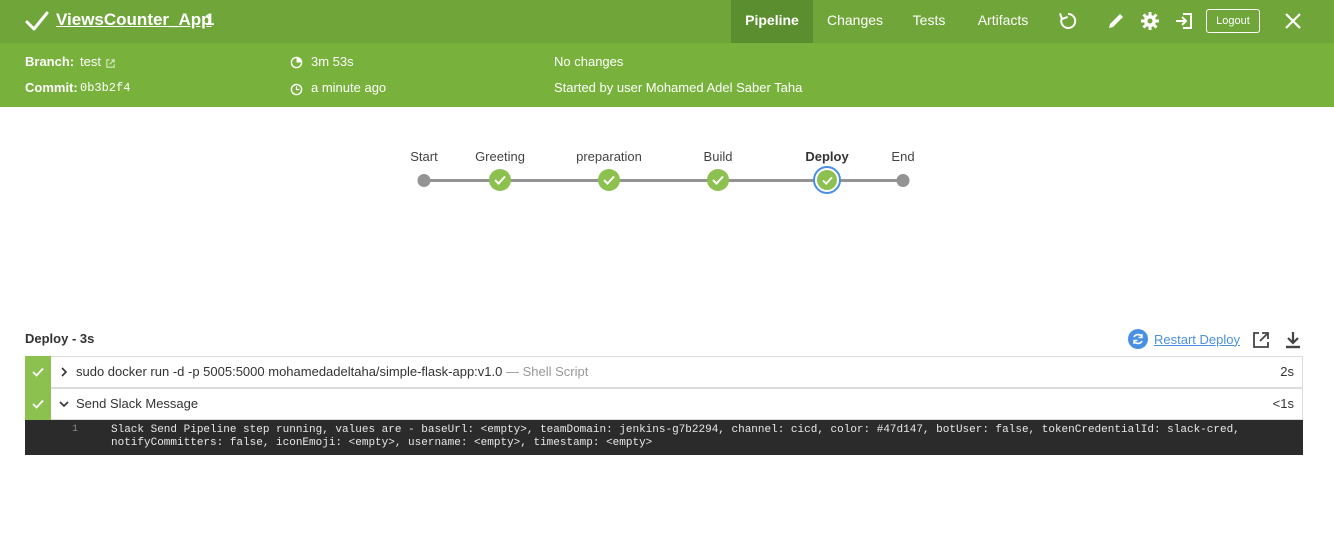 This screenshot has height=548, width=1334. Describe the element at coordinates (678, 87) in the screenshot. I see `started-by: Started by user Mohamed Adel Saber Taha` at that location.